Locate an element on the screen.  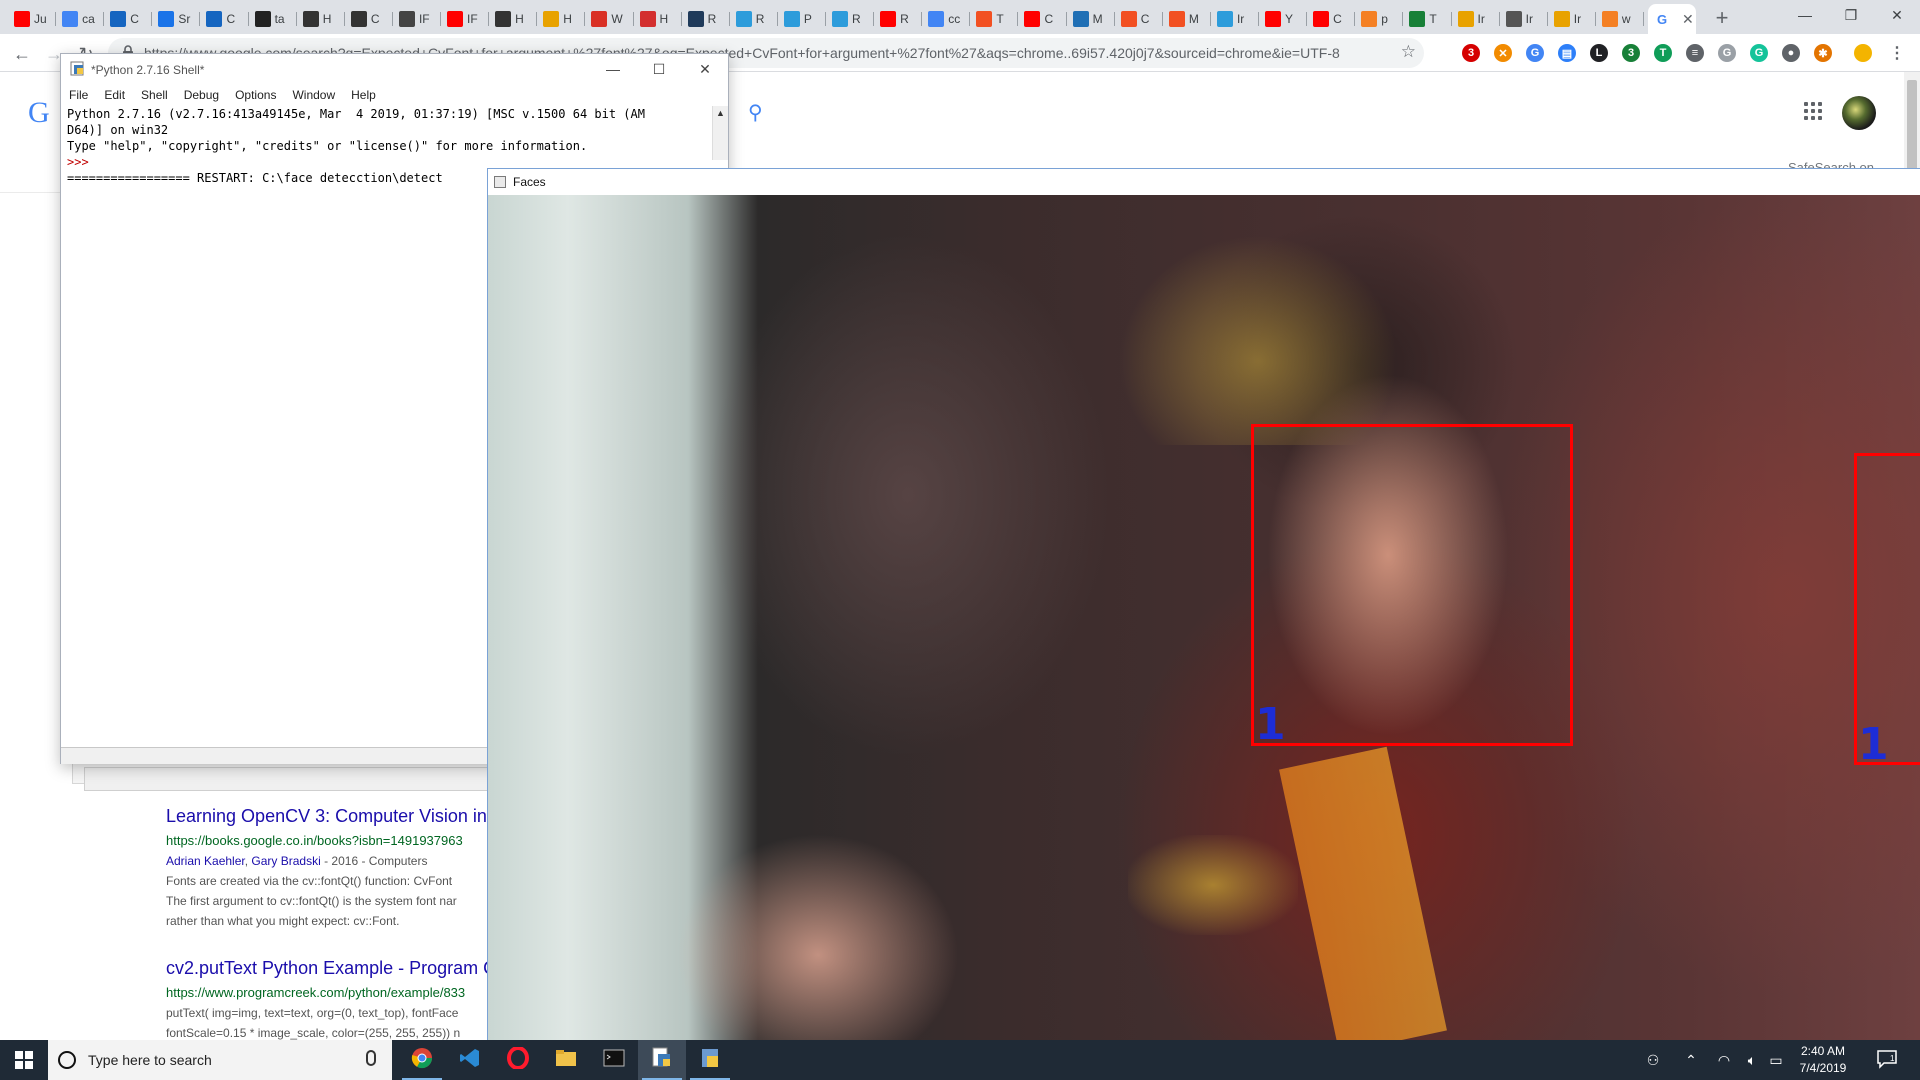
scroll-up-arrow-icon: ▲ is located at coordinates (720, 112).